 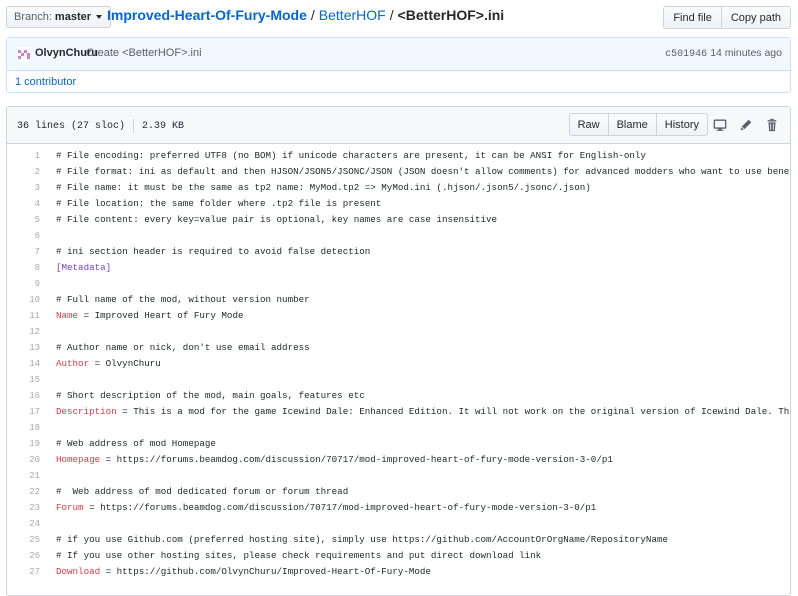 I want to click on ini-key: Author, so click(x=73, y=363).